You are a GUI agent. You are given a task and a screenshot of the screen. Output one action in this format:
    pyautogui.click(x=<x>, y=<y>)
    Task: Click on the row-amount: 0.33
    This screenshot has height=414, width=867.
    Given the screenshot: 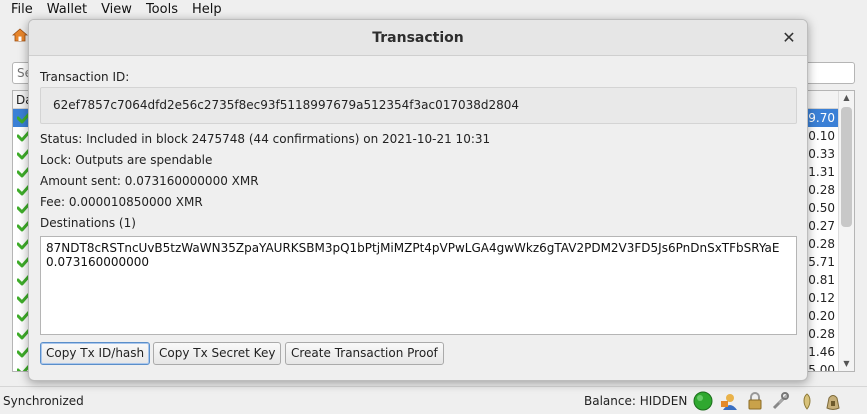 What is the action you would take?
    pyautogui.click(x=821, y=154)
    